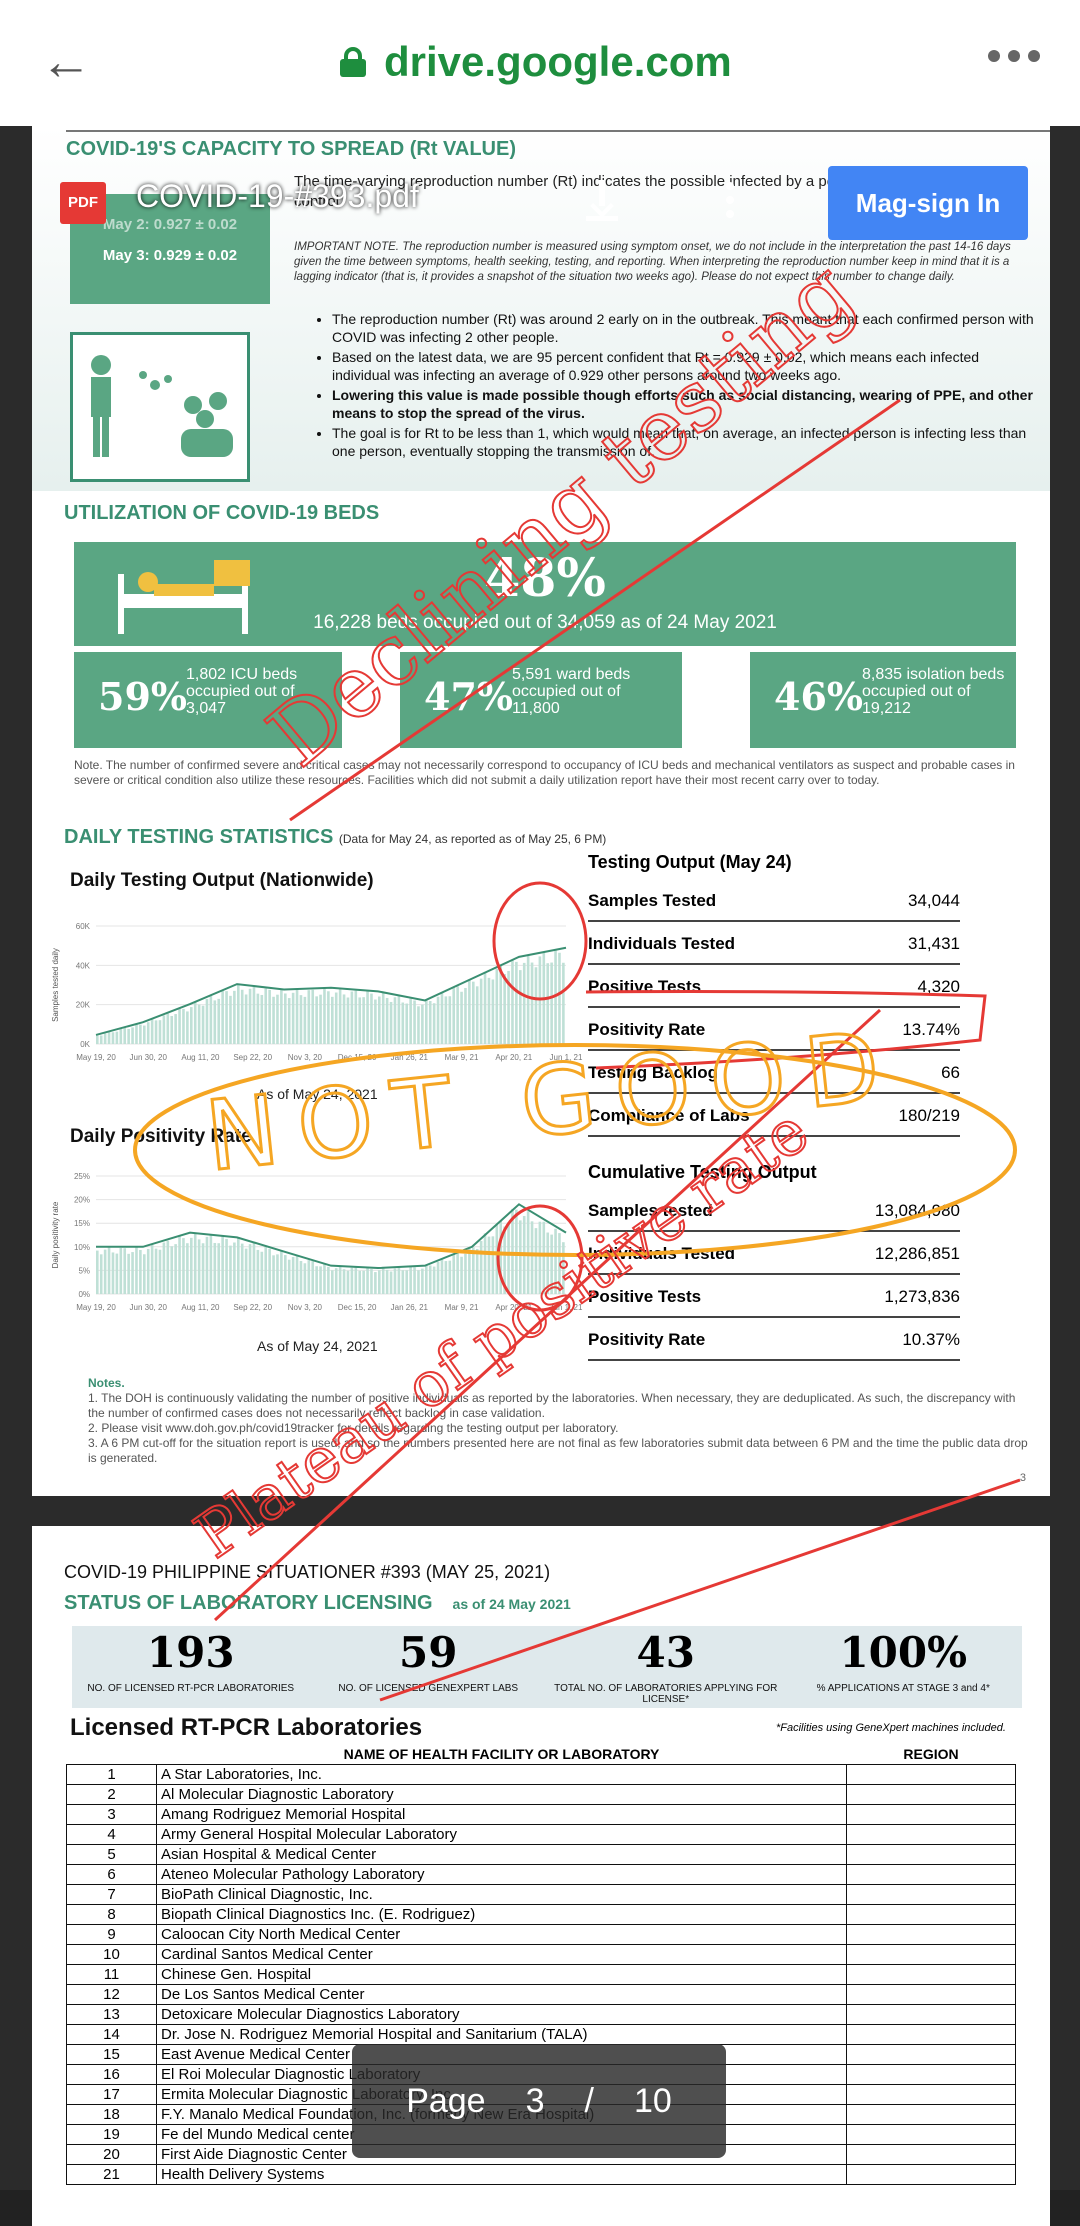  Describe the element at coordinates (142, 696) in the screenshot. I see `icu-pct: 59%` at that location.